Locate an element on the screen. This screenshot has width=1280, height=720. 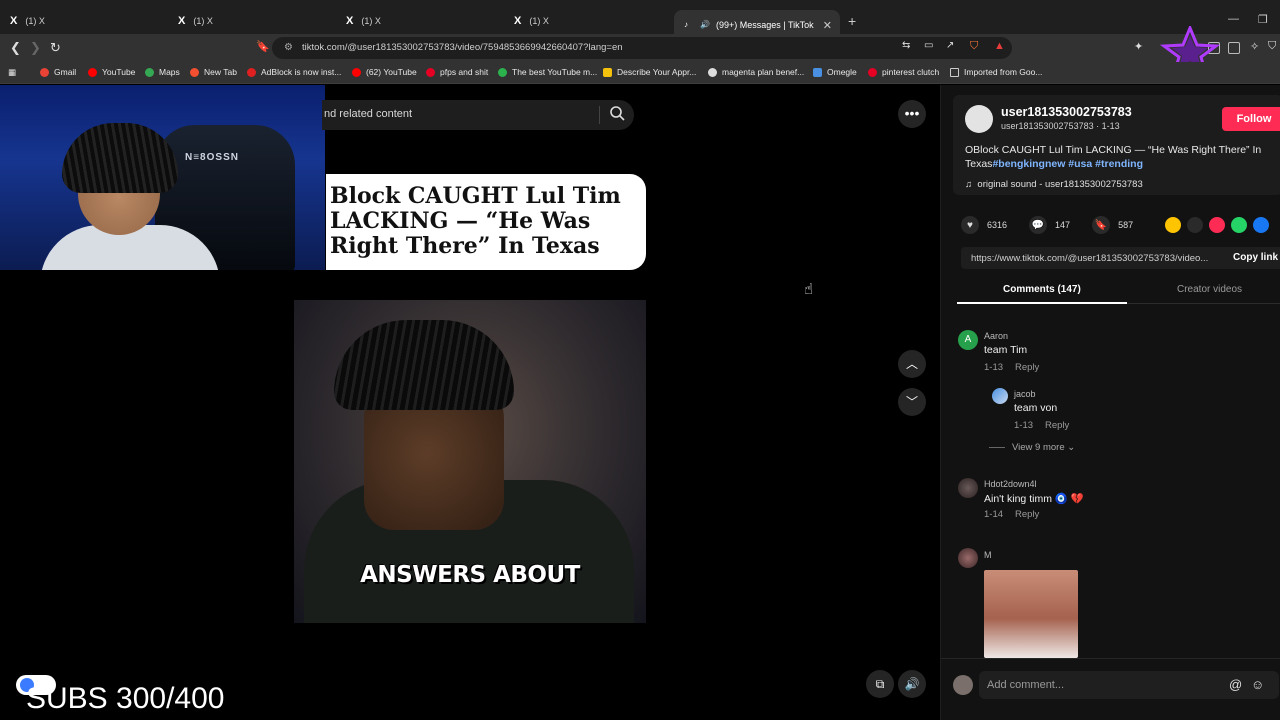
brave-rewards-icon: ▲ is located at coordinates (999, 46).